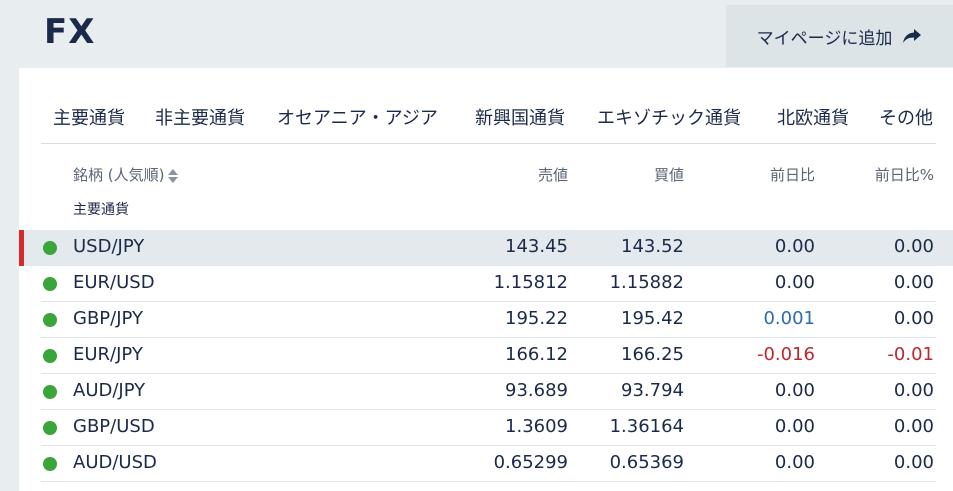  Describe the element at coordinates (904, 175) in the screenshot. I see `column-header-change-pct: 前日比%` at that location.